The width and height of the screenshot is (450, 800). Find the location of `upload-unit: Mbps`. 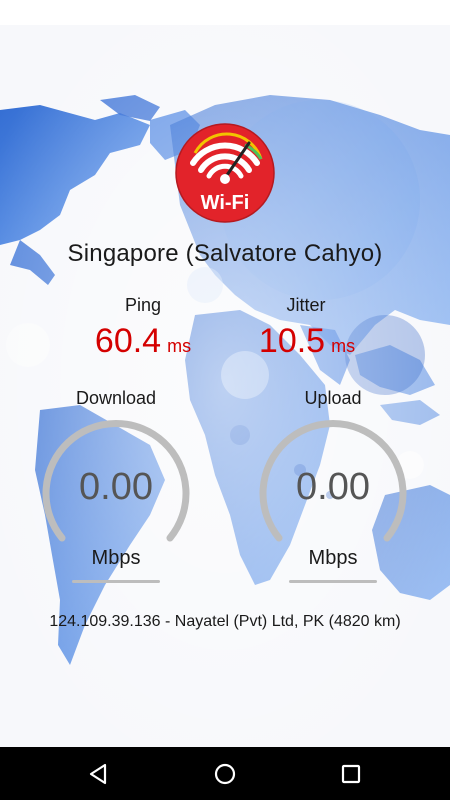

upload-unit: Mbps is located at coordinates (333, 558).